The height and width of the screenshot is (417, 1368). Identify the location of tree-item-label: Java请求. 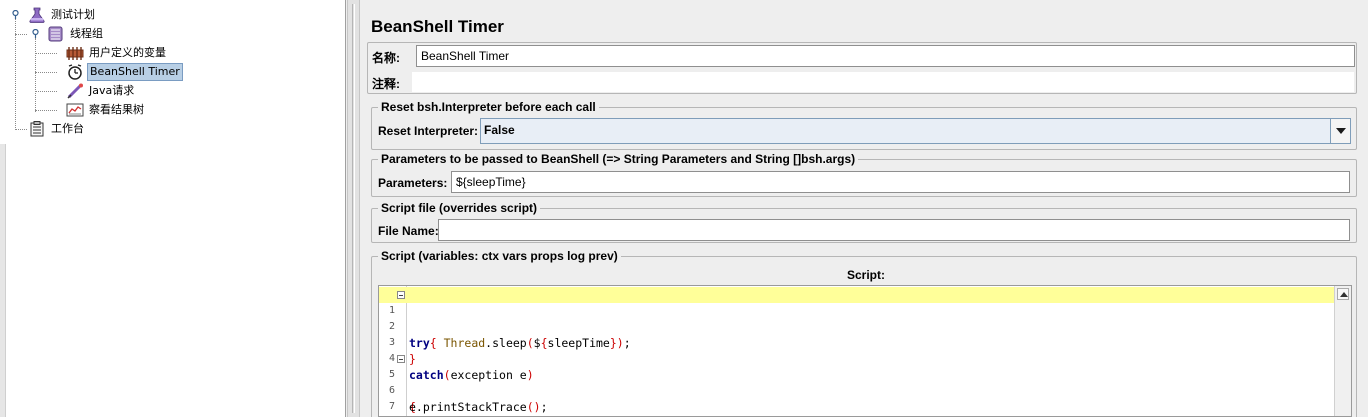
(112, 90).